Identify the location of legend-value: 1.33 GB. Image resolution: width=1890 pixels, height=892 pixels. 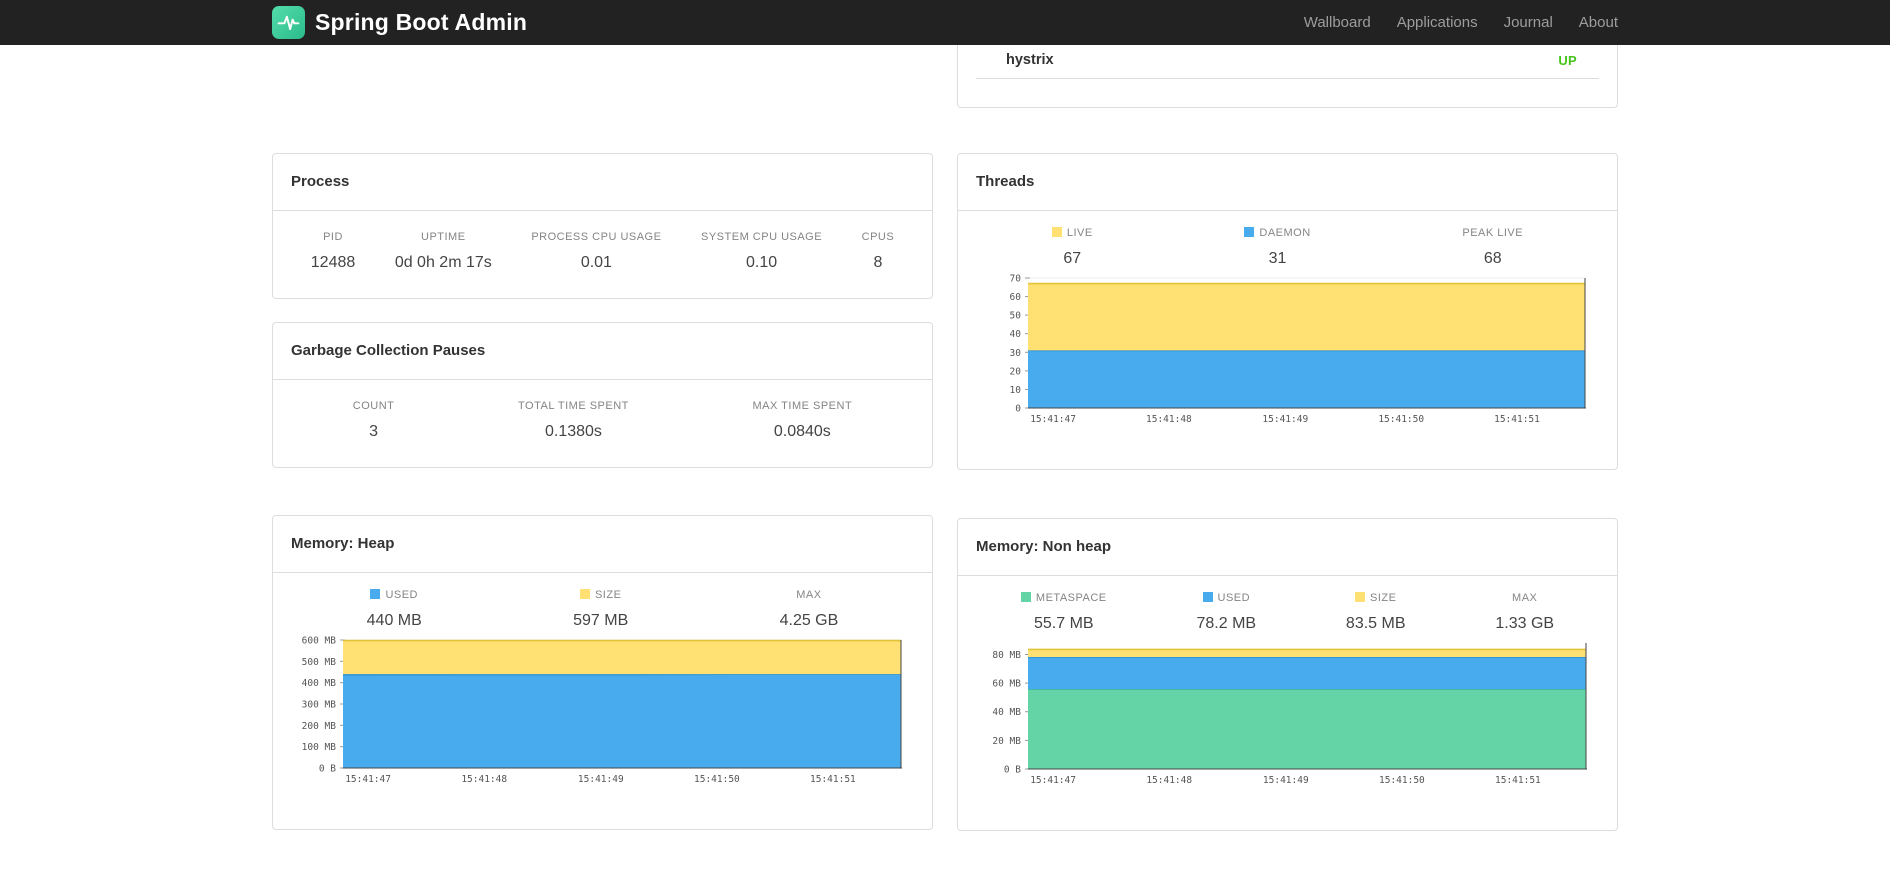
(1525, 623).